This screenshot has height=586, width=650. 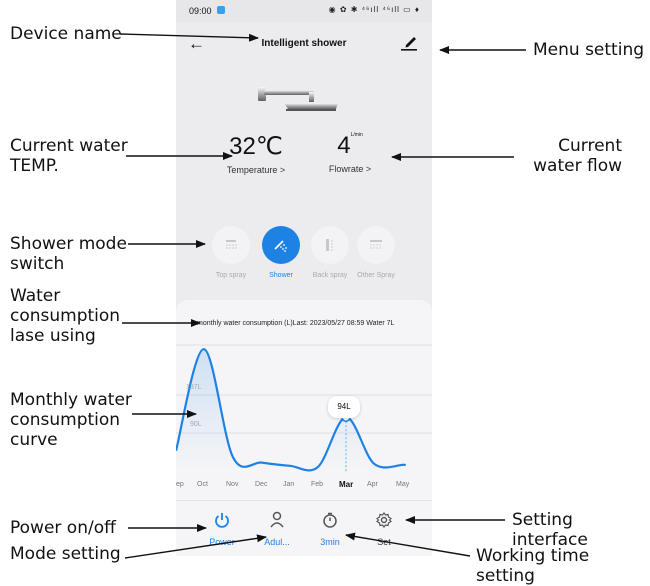 I want to click on x-tick-label: Mar, so click(x=346, y=484).